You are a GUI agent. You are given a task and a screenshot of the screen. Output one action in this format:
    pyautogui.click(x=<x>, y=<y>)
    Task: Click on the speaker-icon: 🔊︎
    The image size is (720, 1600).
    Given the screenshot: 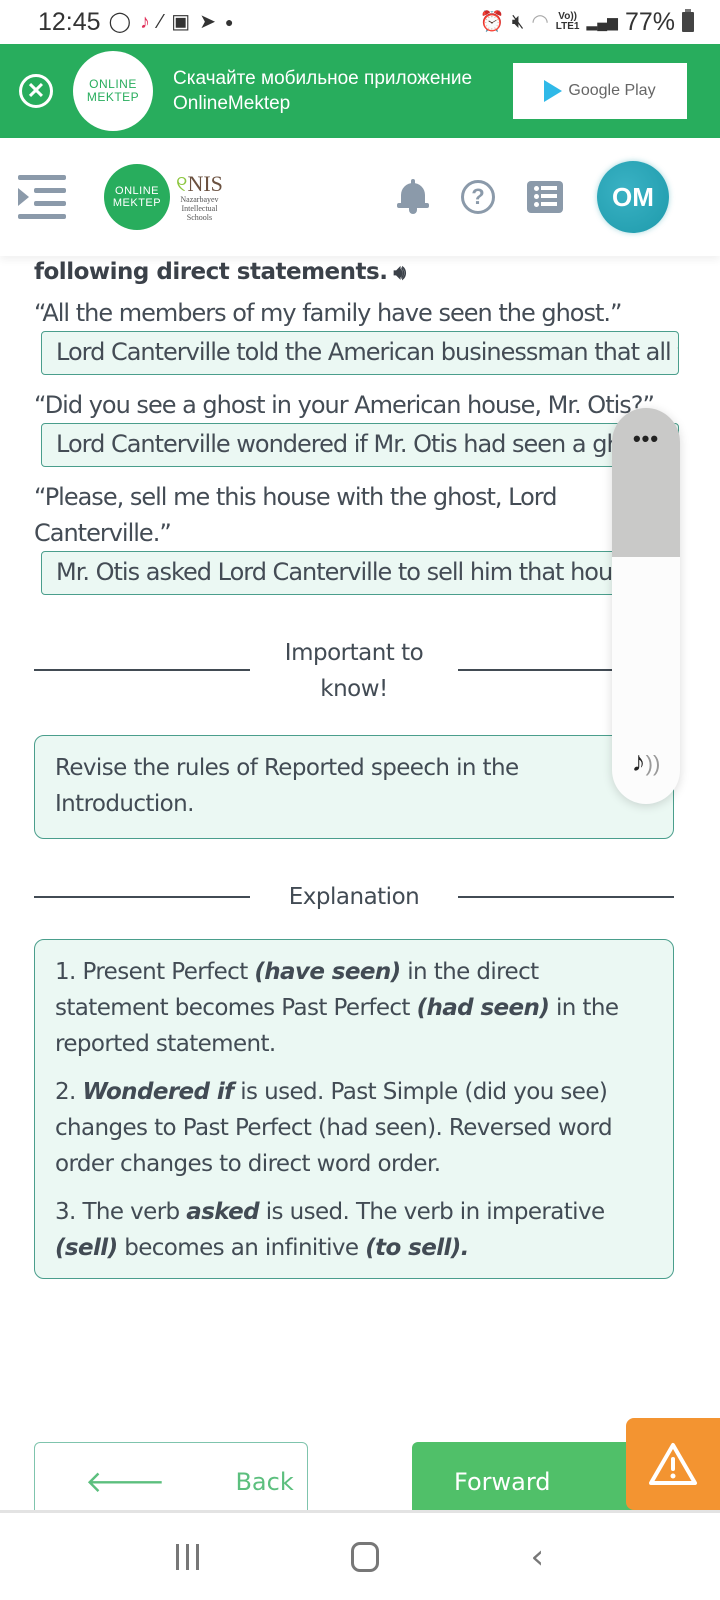 What is the action you would take?
    pyautogui.click(x=399, y=272)
    